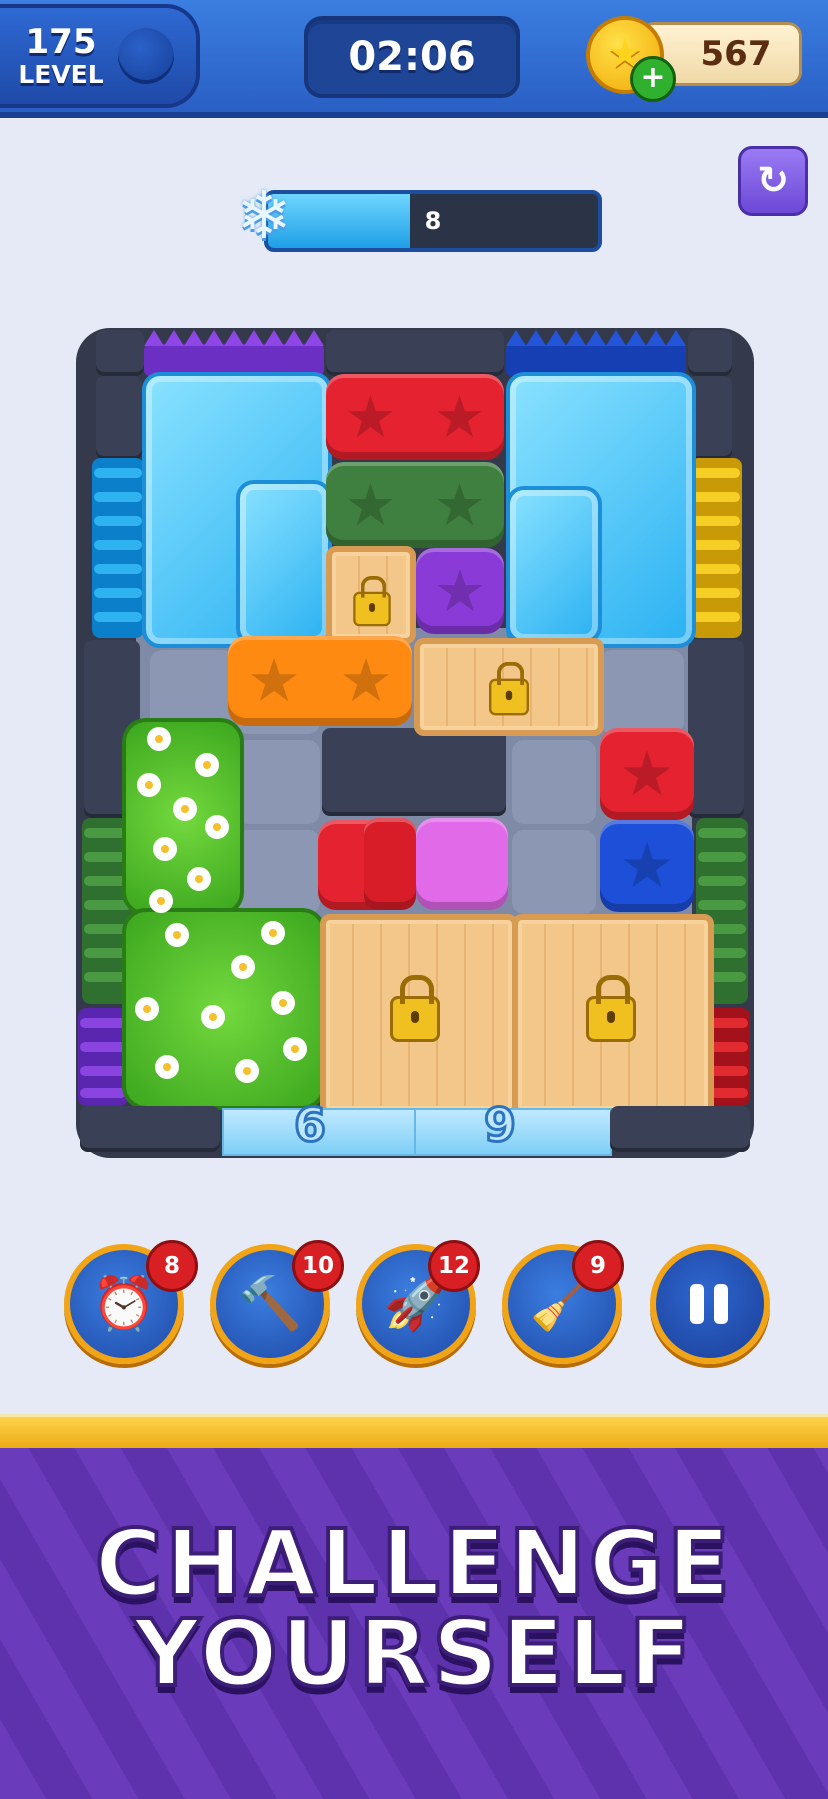  Describe the element at coordinates (460, 591) in the screenshot. I see `purple-block: ★` at that location.